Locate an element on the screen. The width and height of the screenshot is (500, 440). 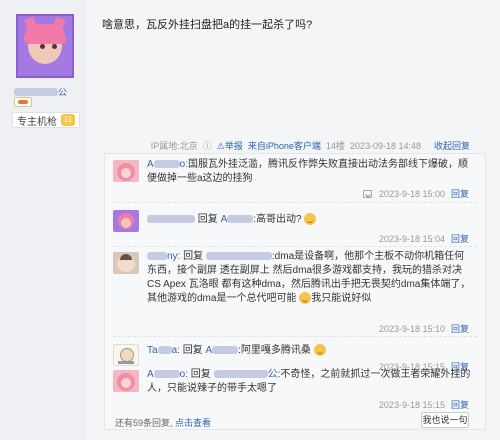
reply-author is located at coordinates (171, 219).